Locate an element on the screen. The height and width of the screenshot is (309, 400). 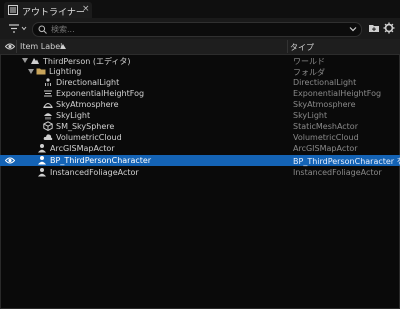
row-type: InstancedFoliageActor is located at coordinates (337, 172).